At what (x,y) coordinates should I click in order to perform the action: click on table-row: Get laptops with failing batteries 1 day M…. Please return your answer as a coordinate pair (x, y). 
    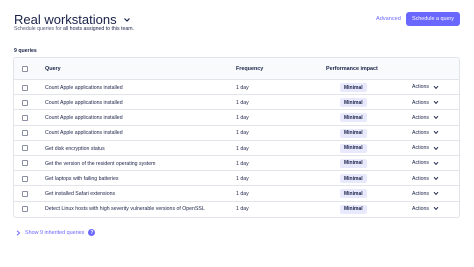
    Looking at the image, I should click on (236, 179).